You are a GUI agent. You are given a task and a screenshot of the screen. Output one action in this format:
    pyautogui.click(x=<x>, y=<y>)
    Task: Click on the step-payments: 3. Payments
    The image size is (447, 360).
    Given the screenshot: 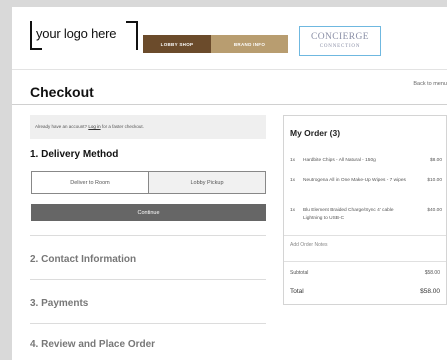 What is the action you would take?
    pyautogui.click(x=59, y=303)
    